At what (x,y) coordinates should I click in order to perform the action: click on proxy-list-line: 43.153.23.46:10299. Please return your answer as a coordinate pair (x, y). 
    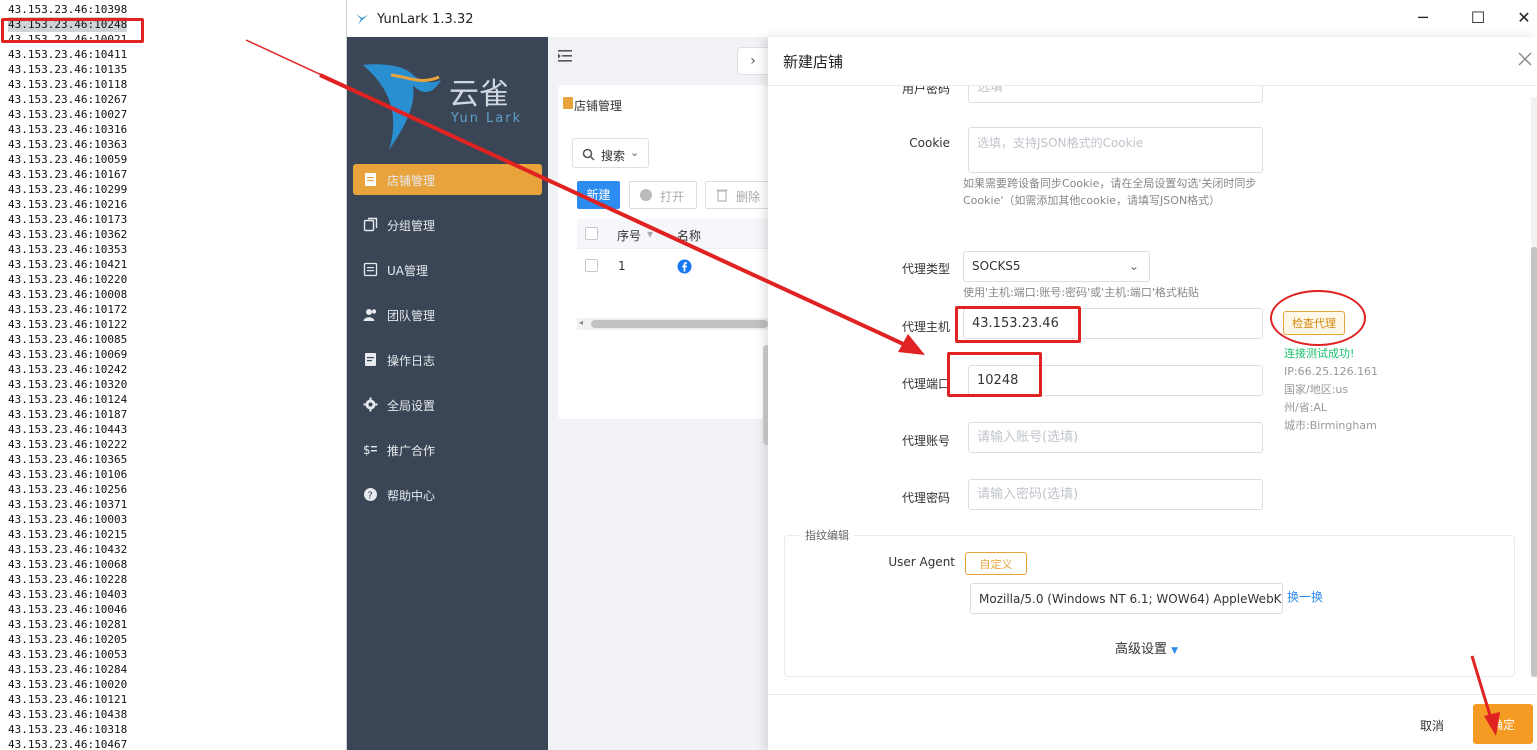
    Looking at the image, I should click on (68, 189).